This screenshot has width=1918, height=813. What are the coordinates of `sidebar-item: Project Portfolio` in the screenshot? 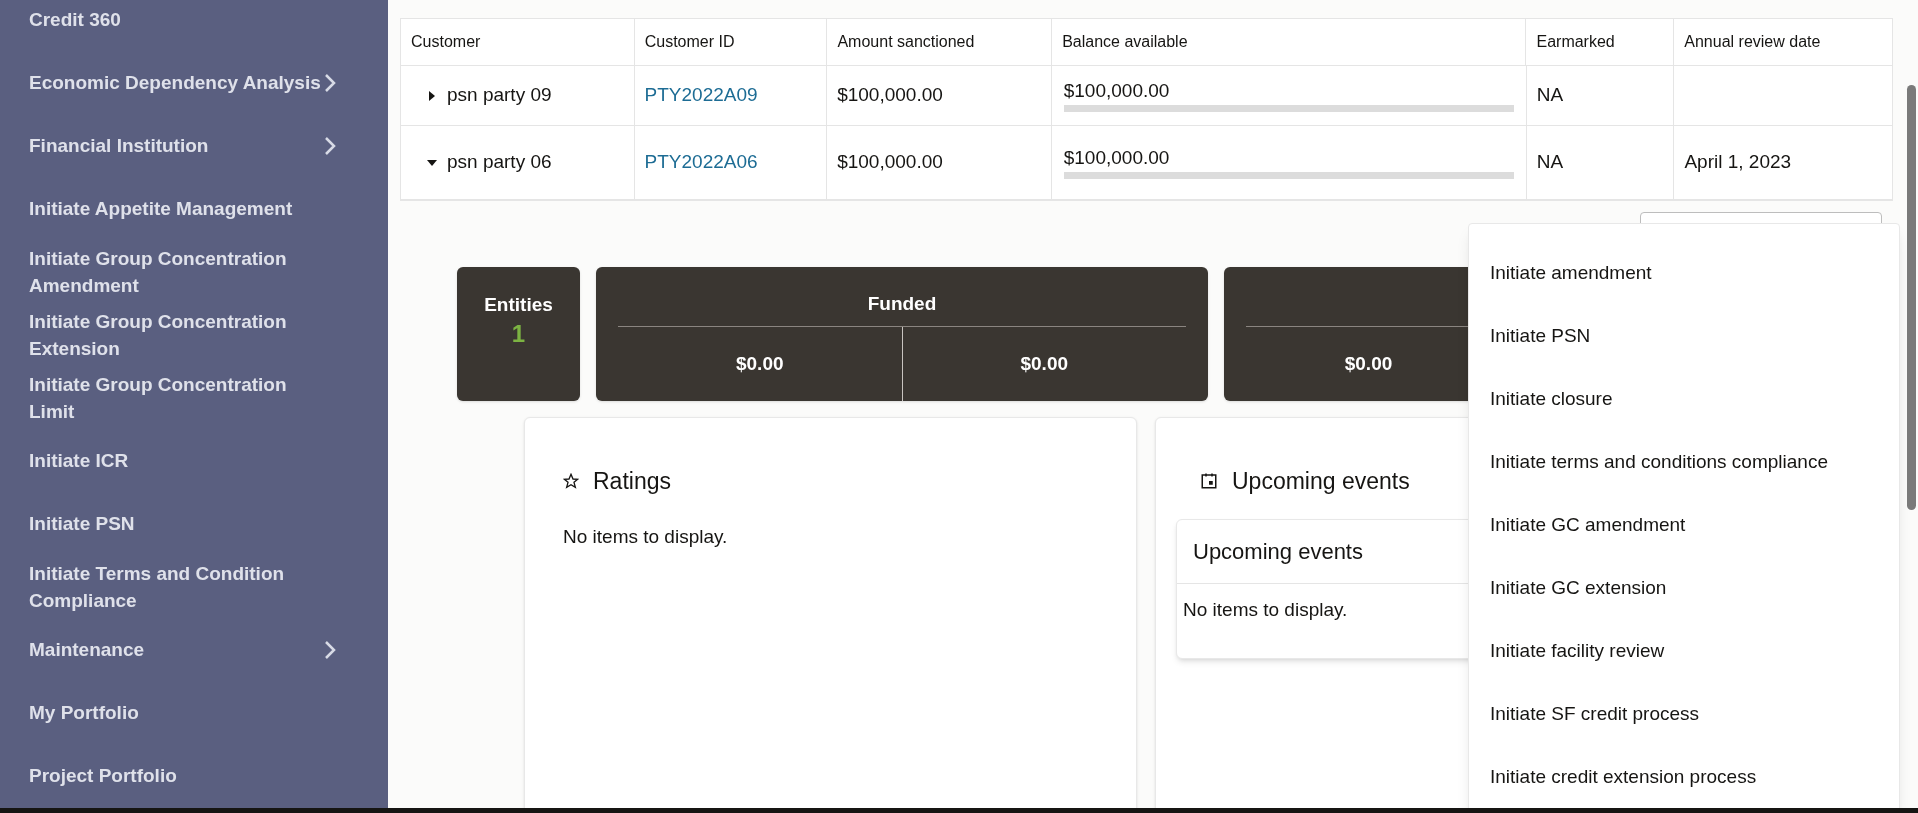 It's located at (194, 775).